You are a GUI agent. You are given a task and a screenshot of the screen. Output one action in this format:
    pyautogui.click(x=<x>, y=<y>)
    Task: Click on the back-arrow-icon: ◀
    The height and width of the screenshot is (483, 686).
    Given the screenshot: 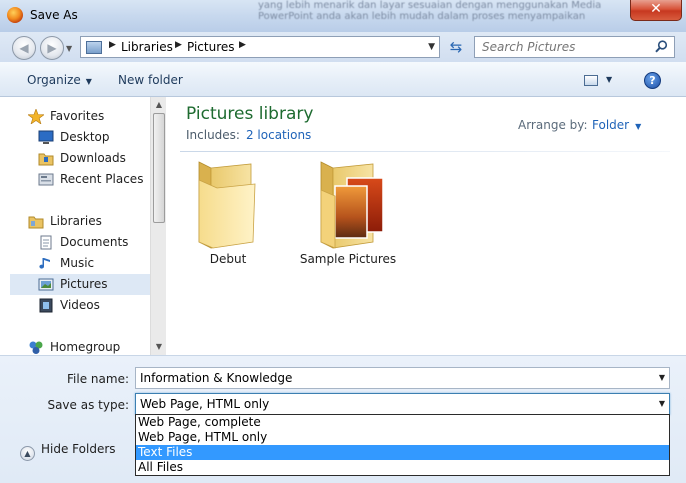 What is the action you would take?
    pyautogui.click(x=24, y=48)
    